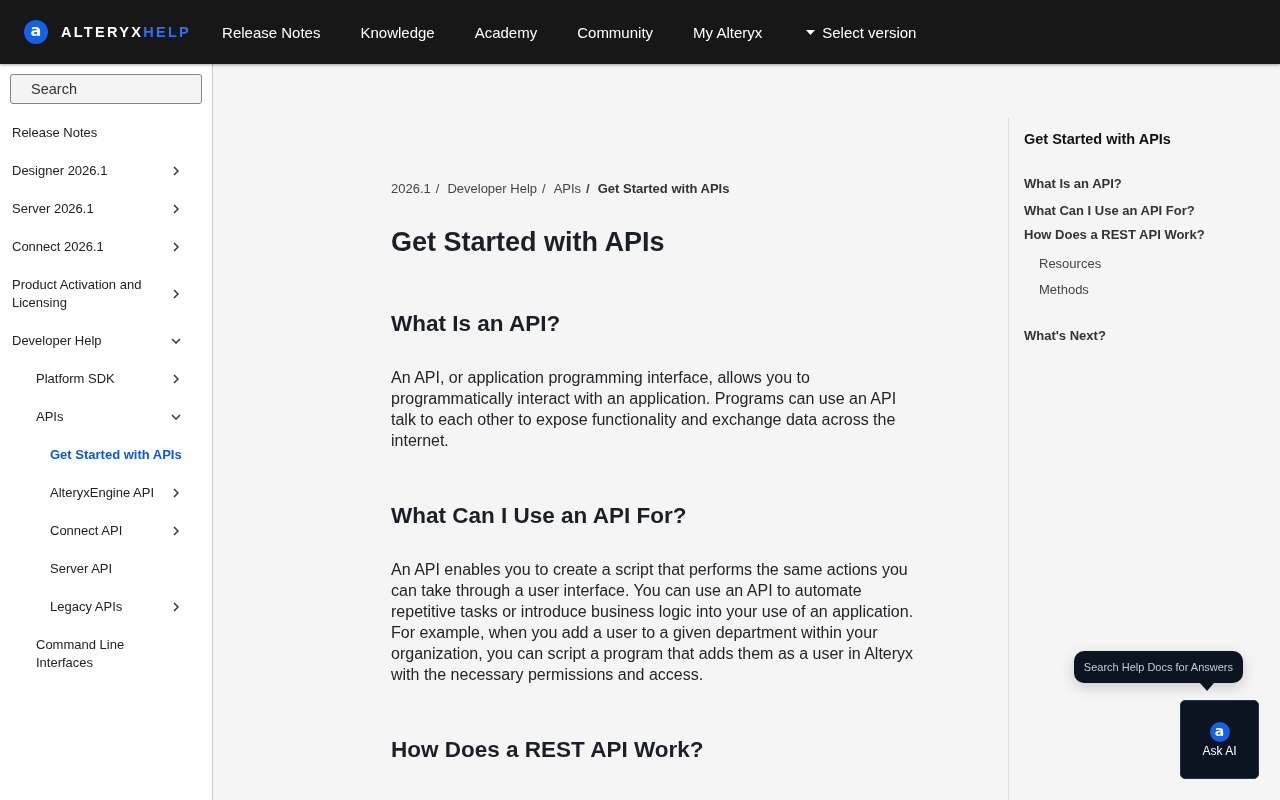 The height and width of the screenshot is (800, 1280). Describe the element at coordinates (506, 32) in the screenshot. I see `nav-link: Academy` at that location.